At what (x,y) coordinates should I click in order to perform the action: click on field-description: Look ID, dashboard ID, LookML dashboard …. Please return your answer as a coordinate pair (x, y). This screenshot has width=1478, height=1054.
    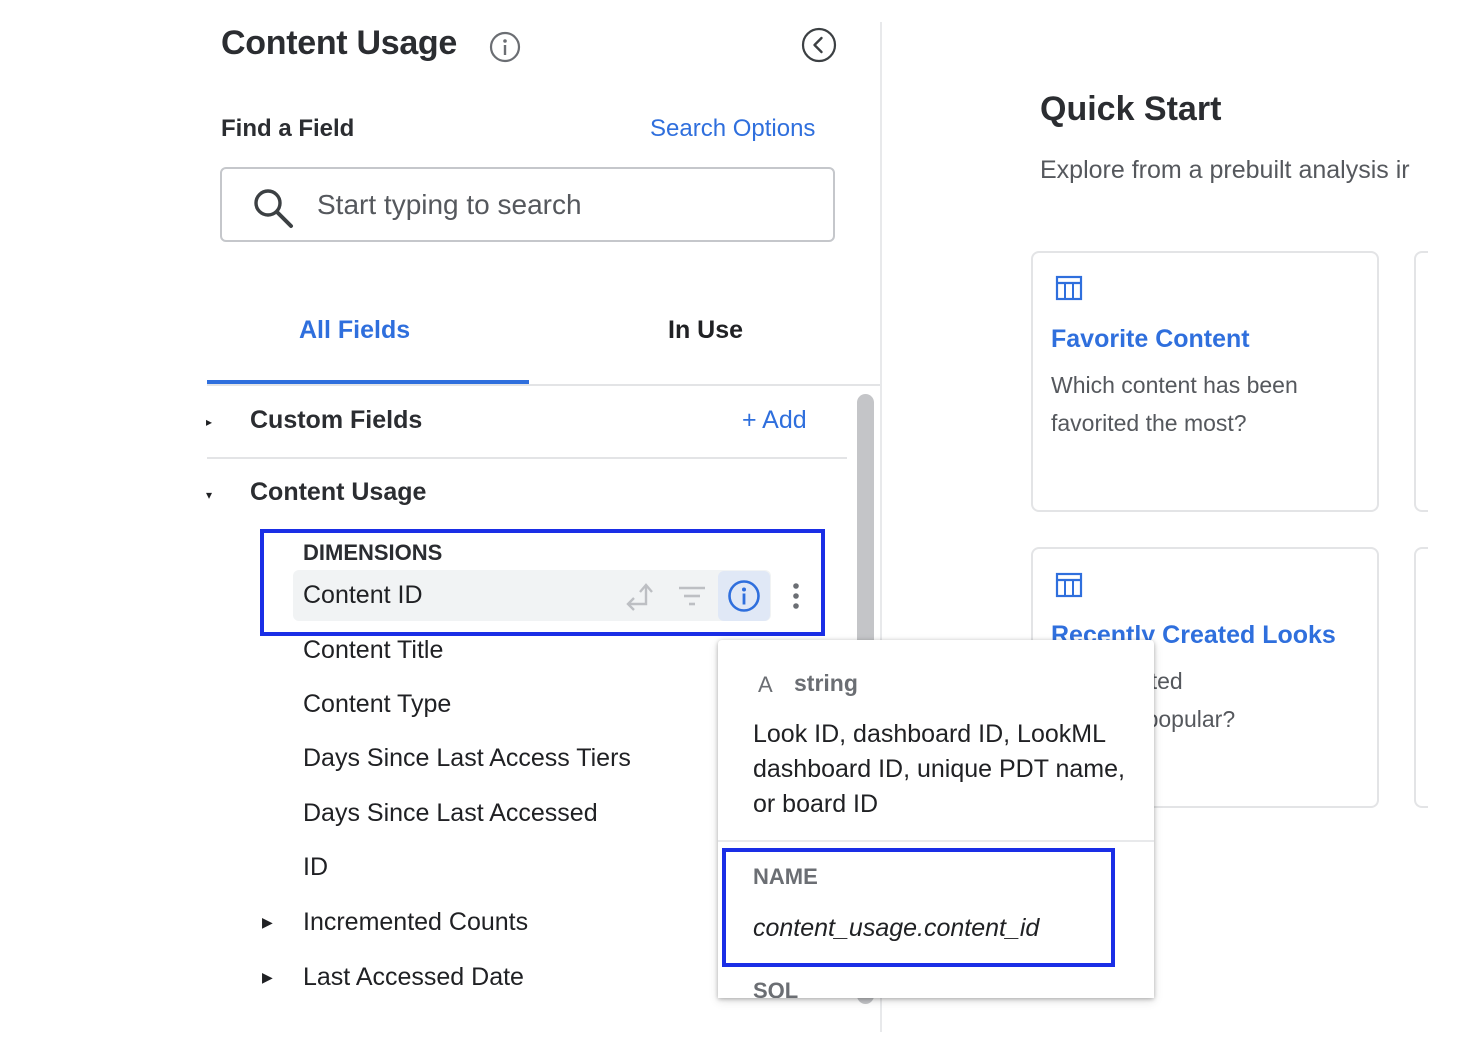
    Looking at the image, I should click on (939, 769).